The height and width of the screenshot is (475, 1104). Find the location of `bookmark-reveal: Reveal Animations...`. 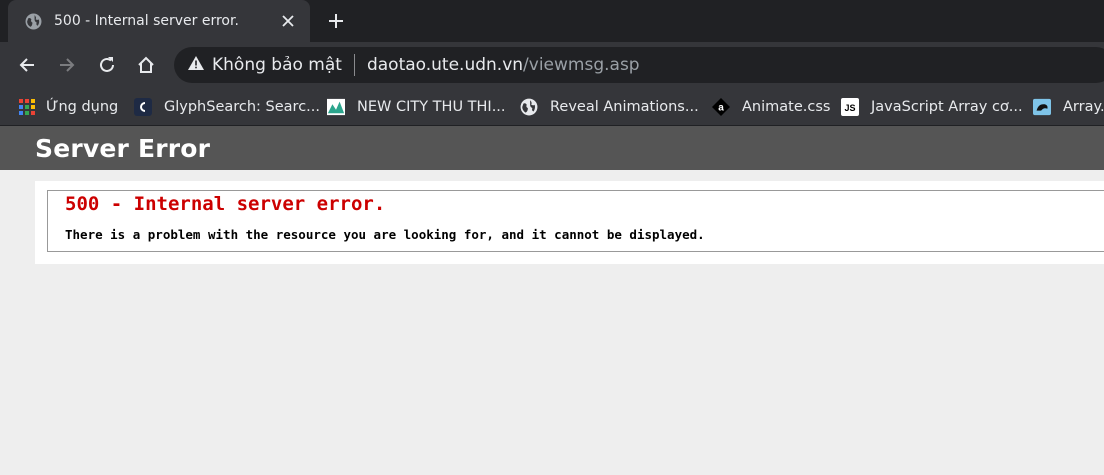

bookmark-reveal: Reveal Animations... is located at coordinates (609, 107).